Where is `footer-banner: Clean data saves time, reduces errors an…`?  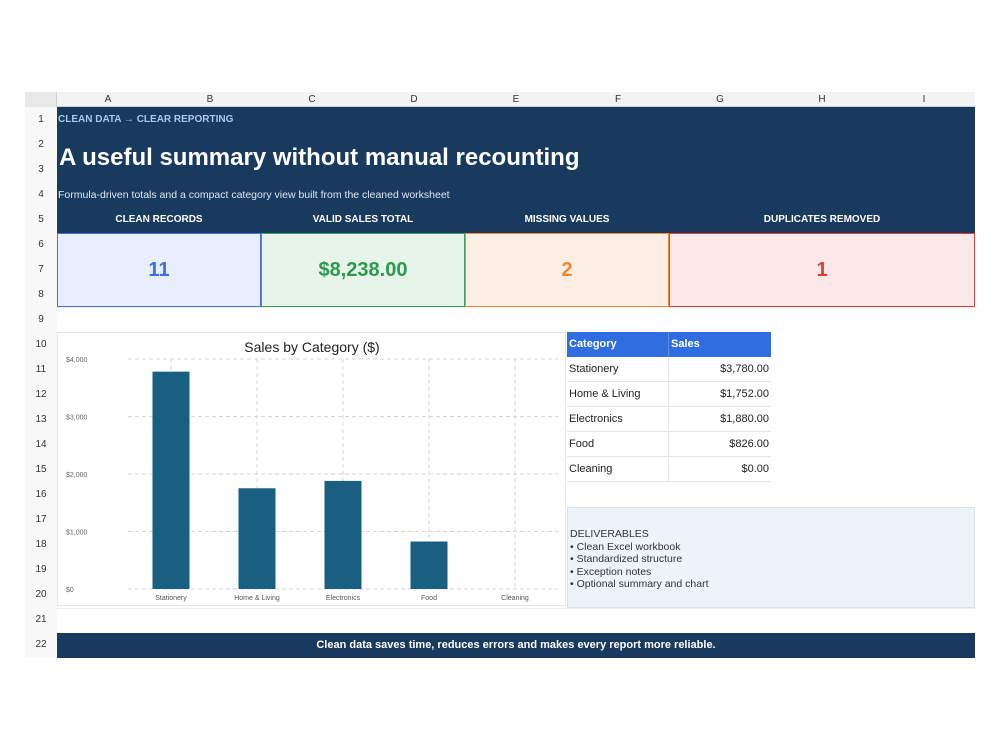
footer-banner: Clean data saves time, reduces errors an… is located at coordinates (516, 645).